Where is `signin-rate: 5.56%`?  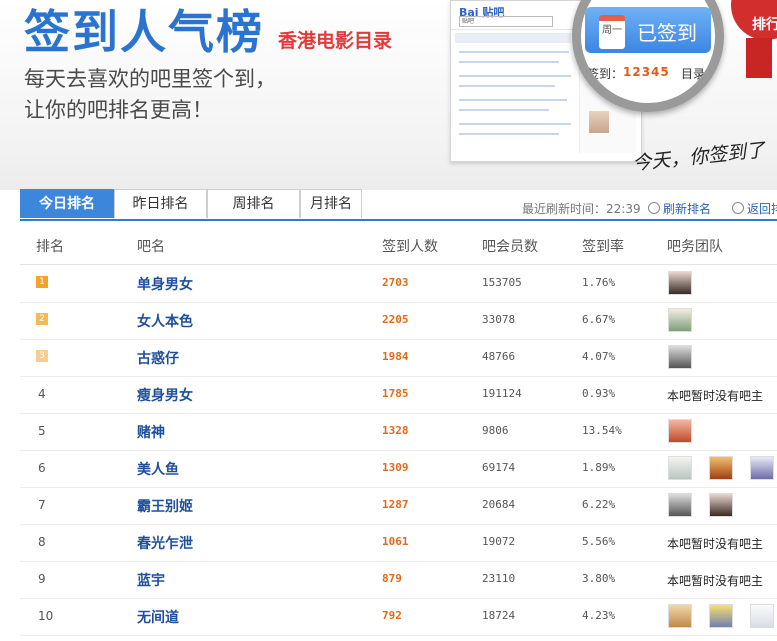 signin-rate: 5.56% is located at coordinates (599, 541).